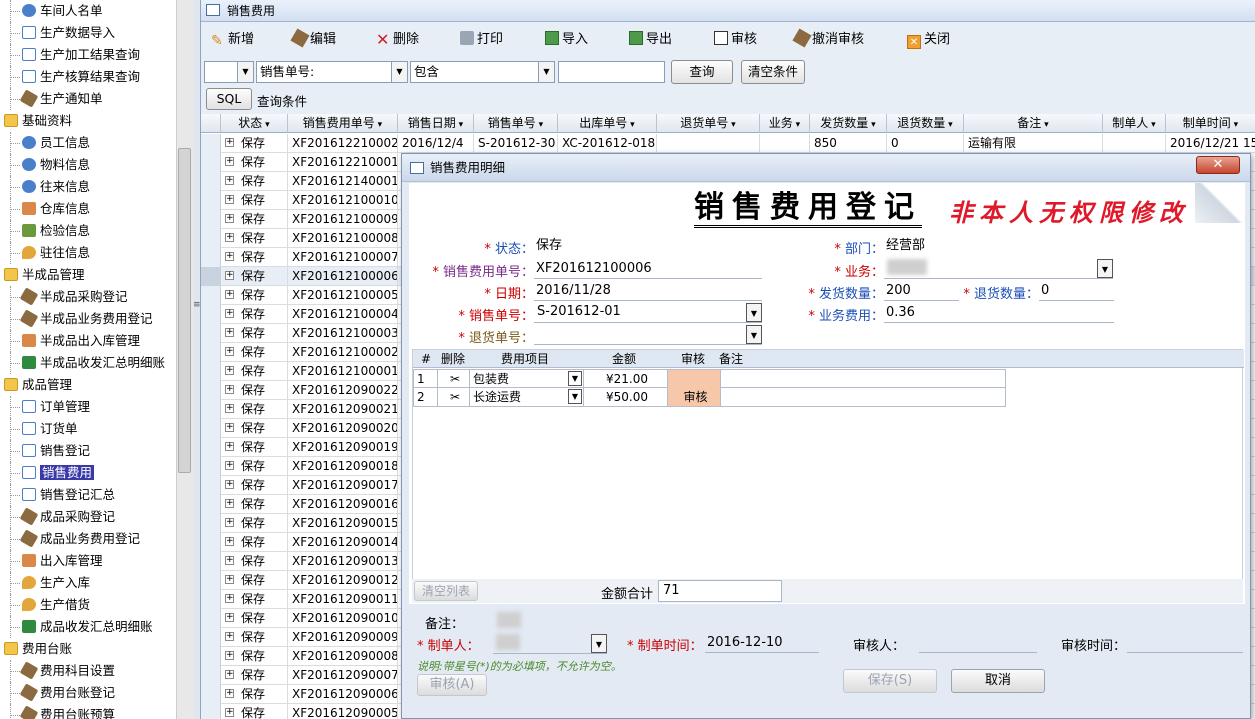  I want to click on col-fee-no: 销售费用单号 ▾, so click(343, 123).